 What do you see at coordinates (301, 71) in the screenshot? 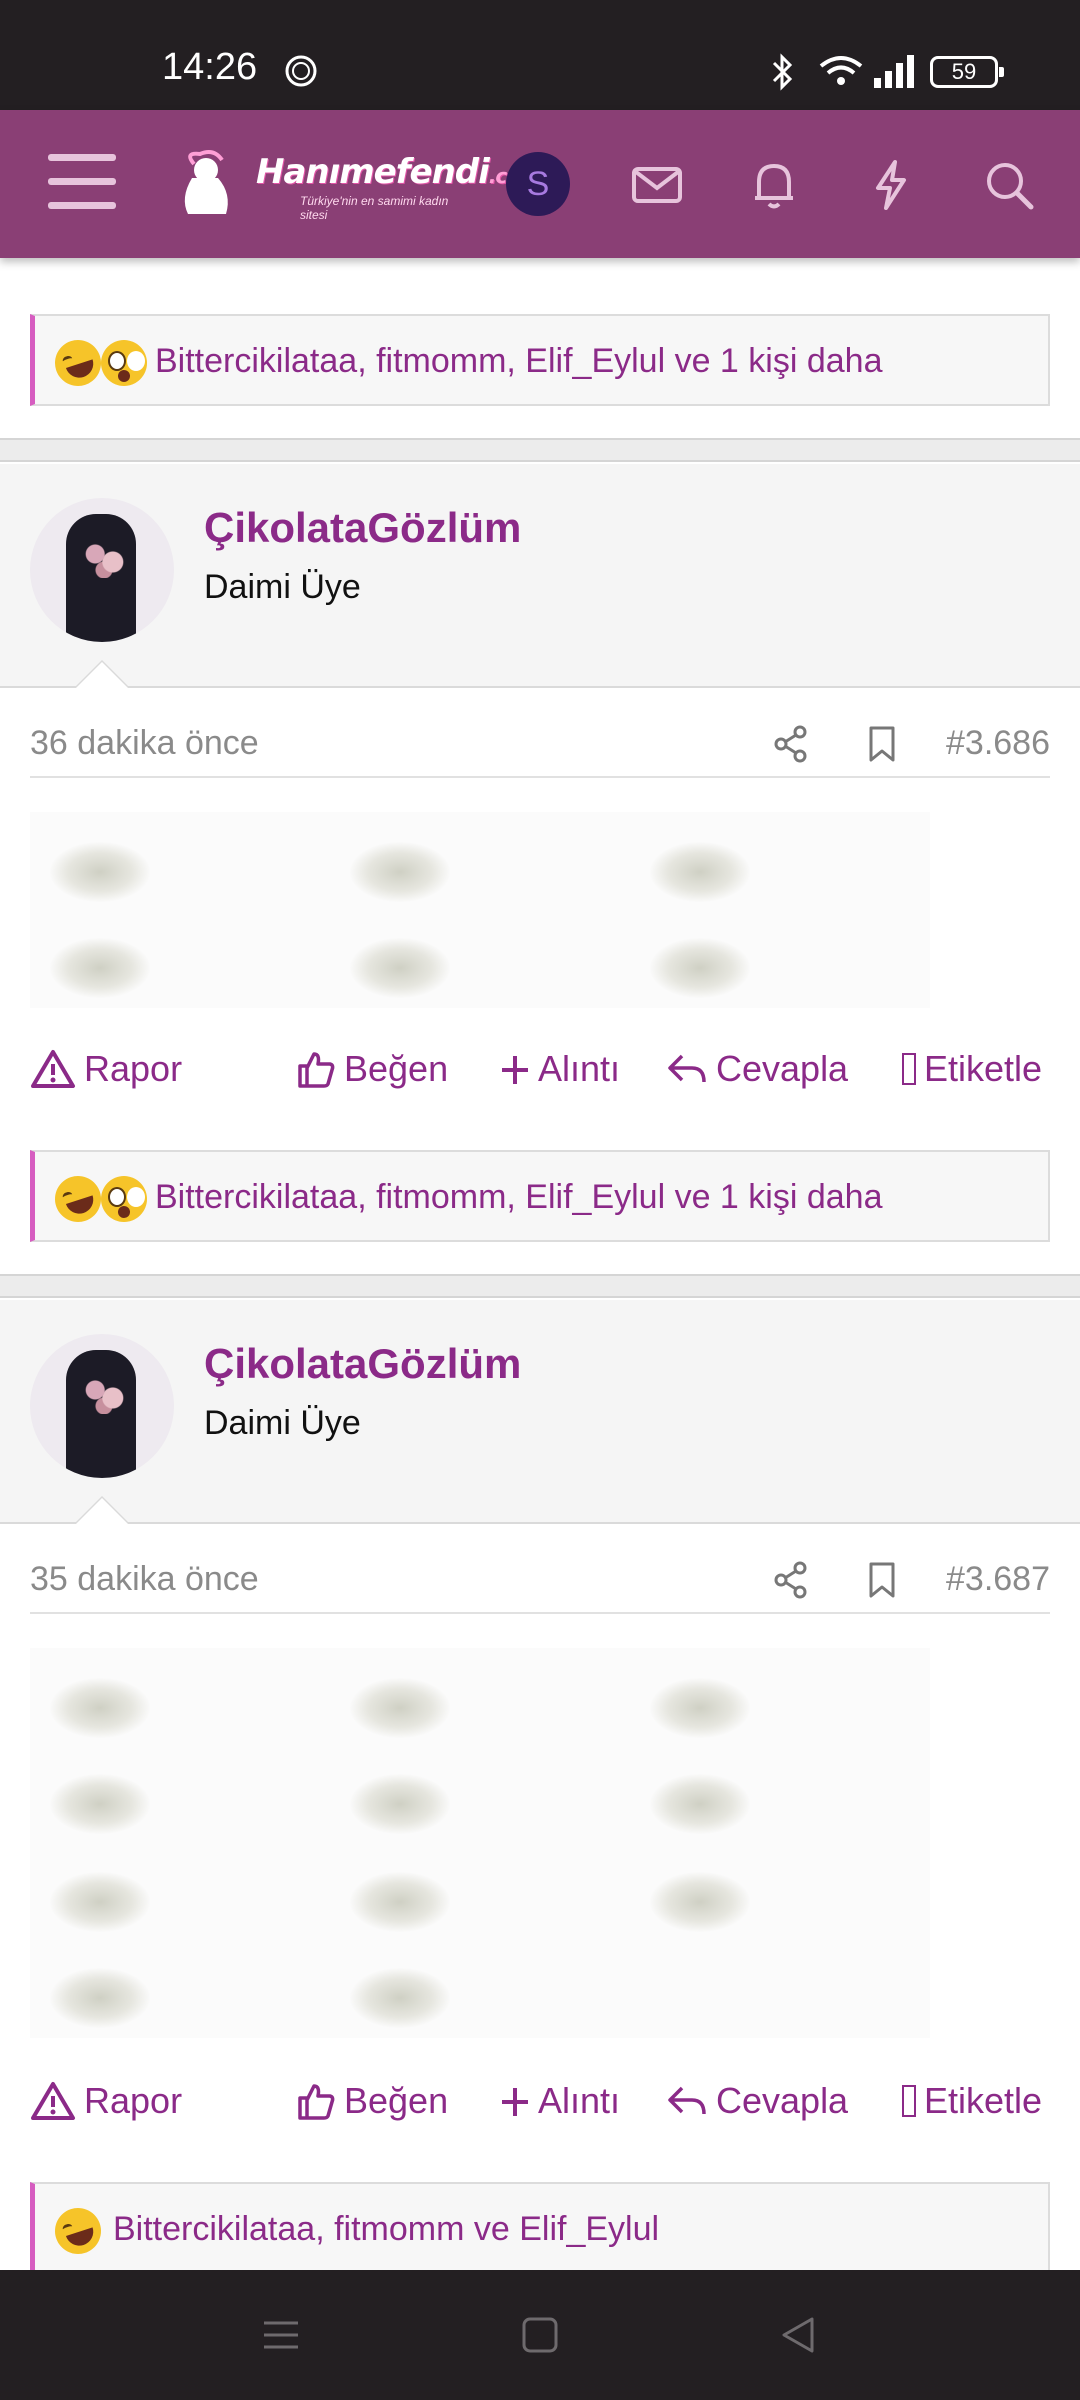
I see `alarm-icon` at bounding box center [301, 71].